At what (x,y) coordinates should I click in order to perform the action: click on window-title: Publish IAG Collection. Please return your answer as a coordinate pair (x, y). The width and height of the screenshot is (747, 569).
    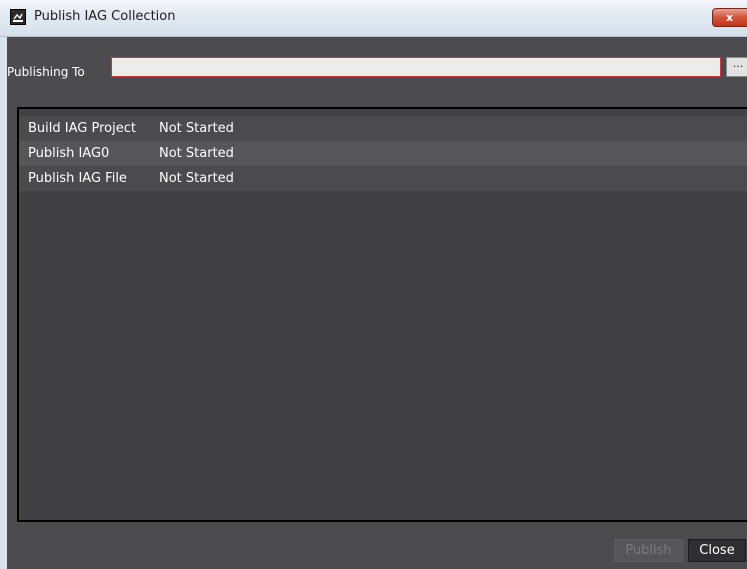
    Looking at the image, I should click on (105, 16).